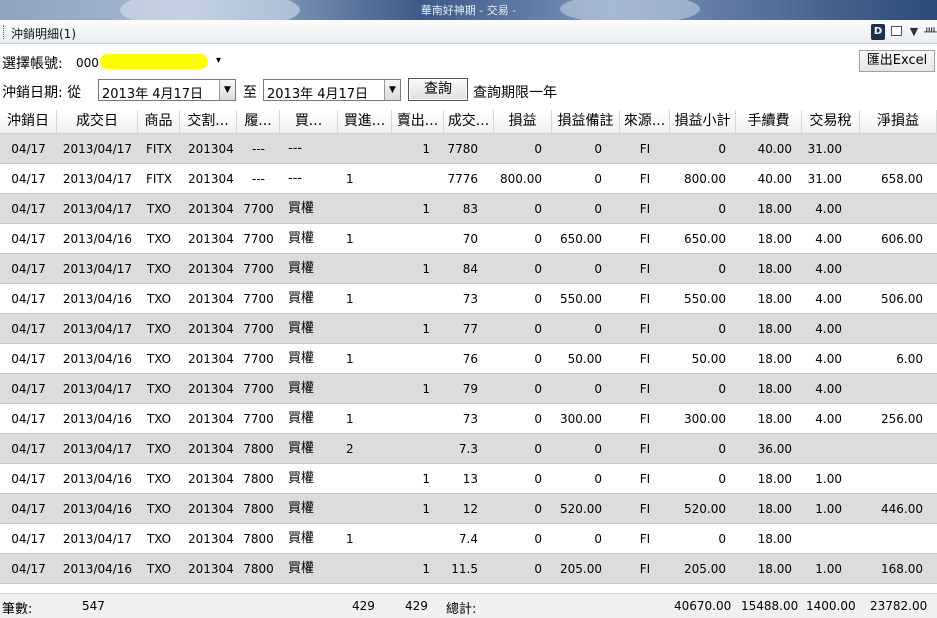  What do you see at coordinates (705, 179) in the screenshot?
I see `cell-pl-subtotal: 800.00` at bounding box center [705, 179].